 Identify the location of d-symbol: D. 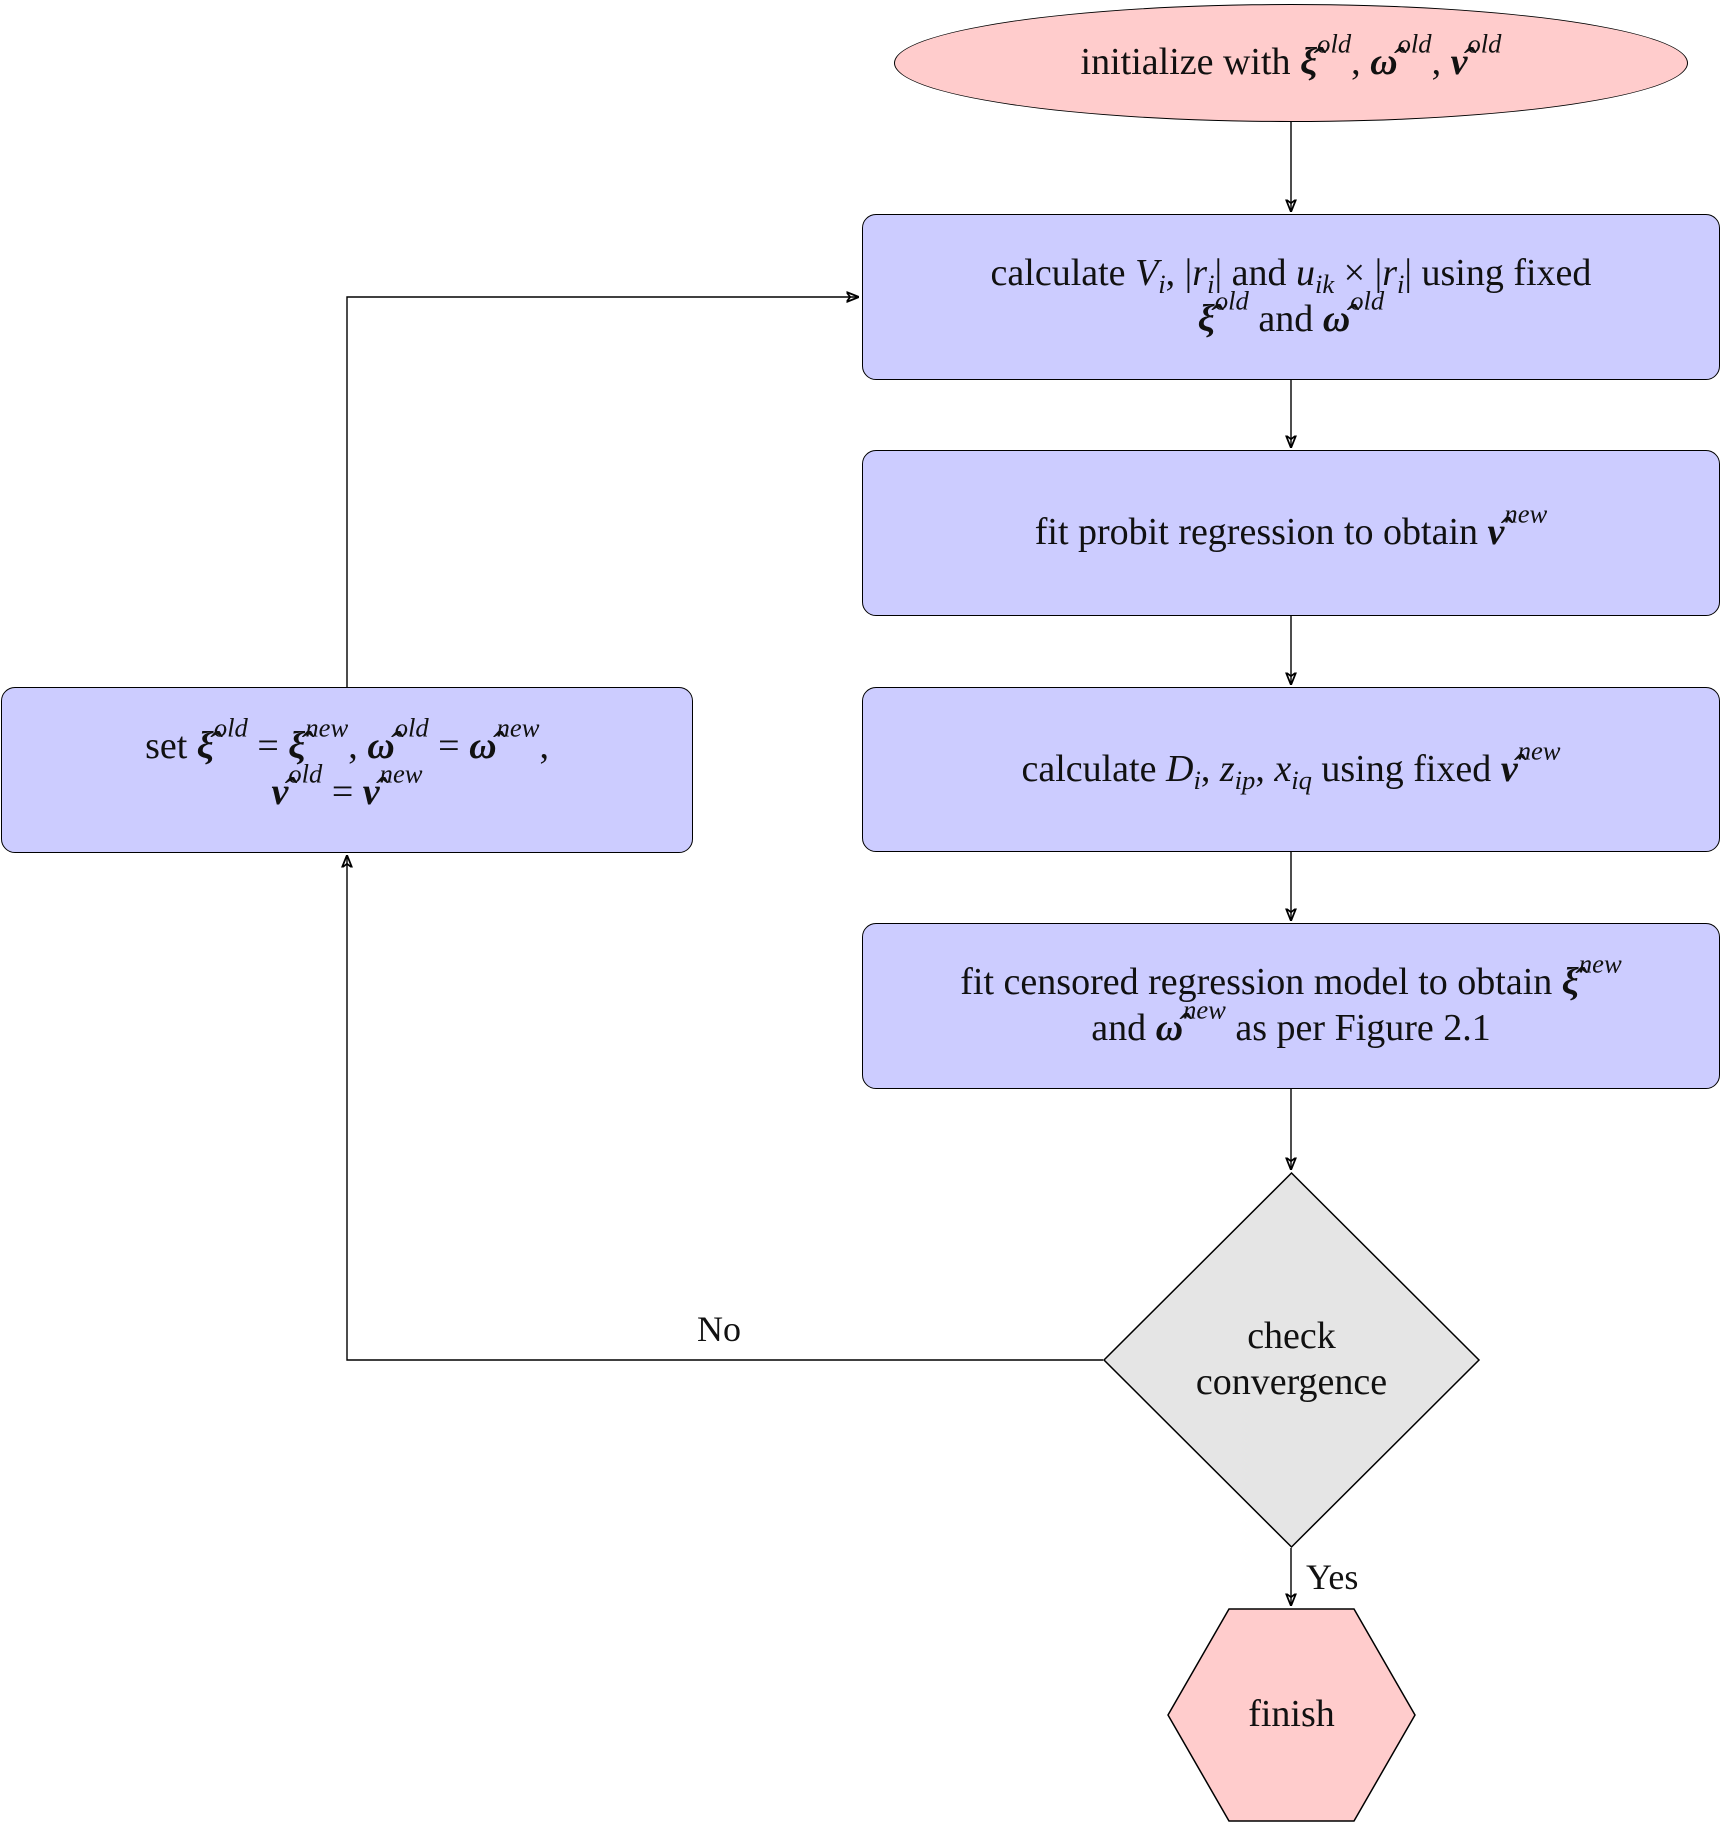
(1179, 768).